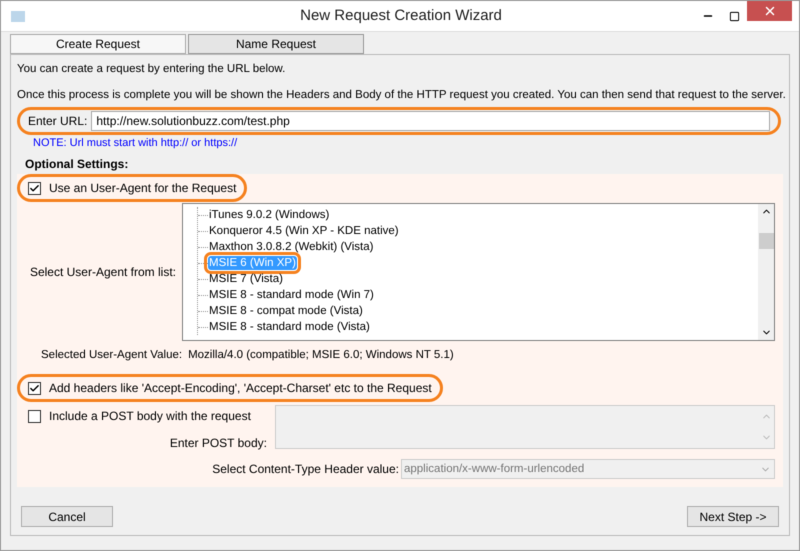 The width and height of the screenshot is (800, 551). I want to click on tab: Create Request, so click(98, 44).